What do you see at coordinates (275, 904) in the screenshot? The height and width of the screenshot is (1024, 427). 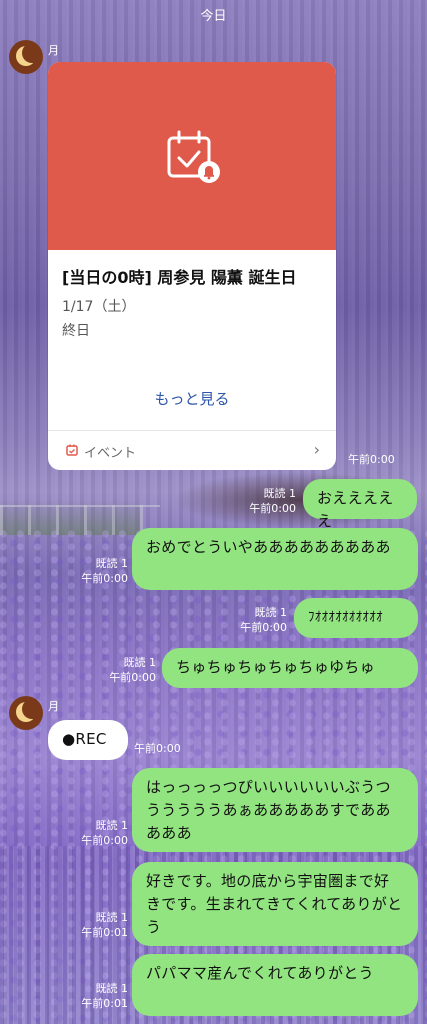 I see `outgoing-message-bubble: 好きです。地の底から宇宙圏まで好きです。生まれてきてくれてありがとう` at bounding box center [275, 904].